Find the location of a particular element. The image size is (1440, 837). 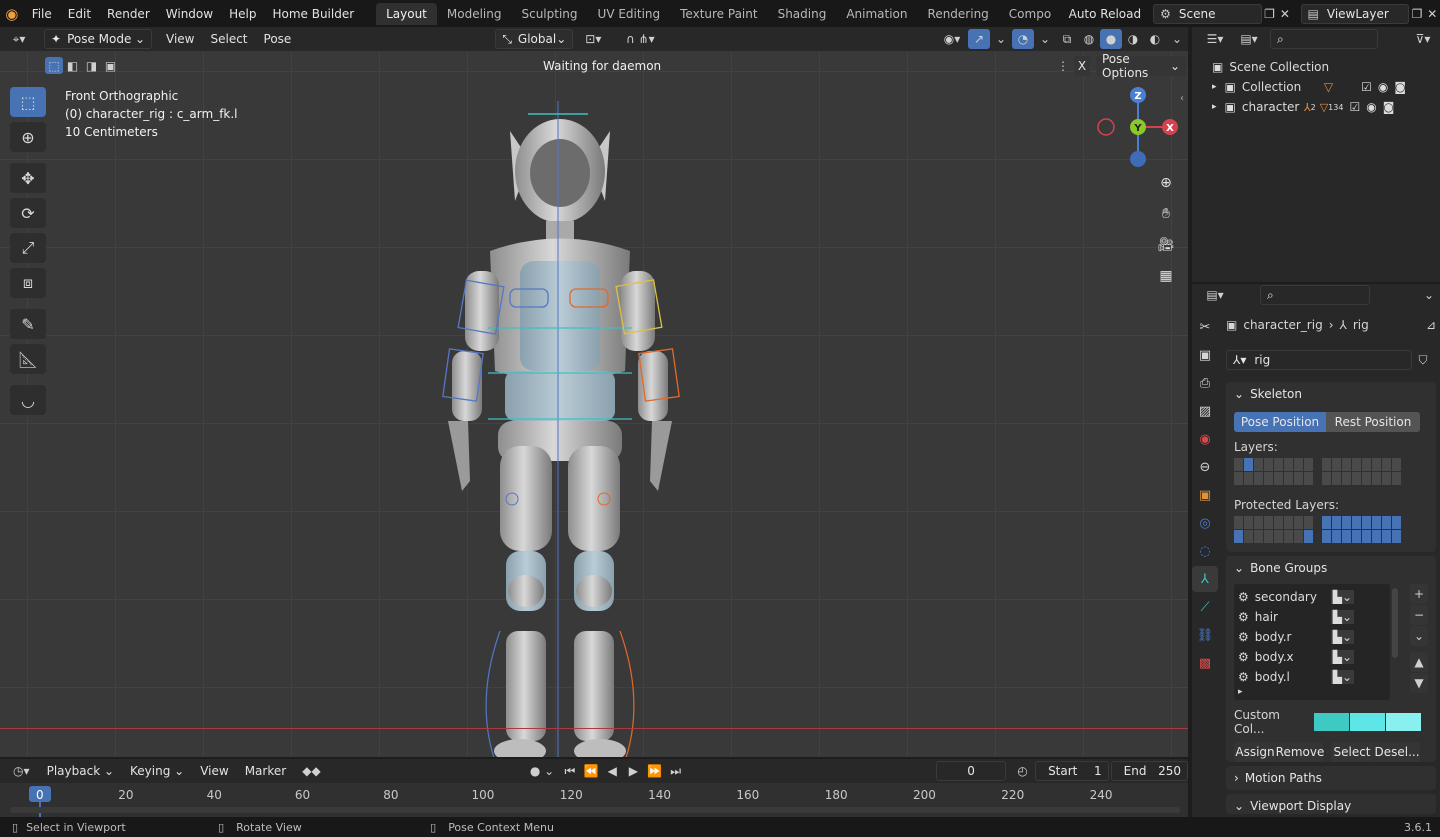

object-filter-icon: ▽ is located at coordinates (1328, 87).